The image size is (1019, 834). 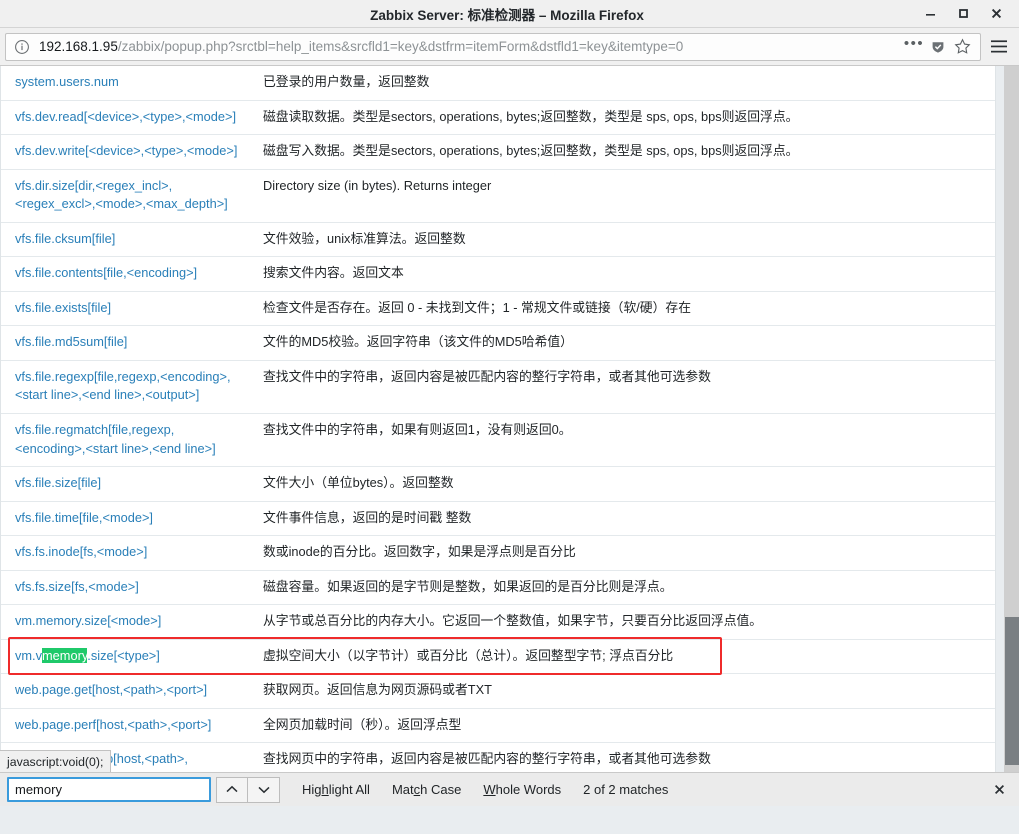 I want to click on whole-words-key: W, so click(x=489, y=789).